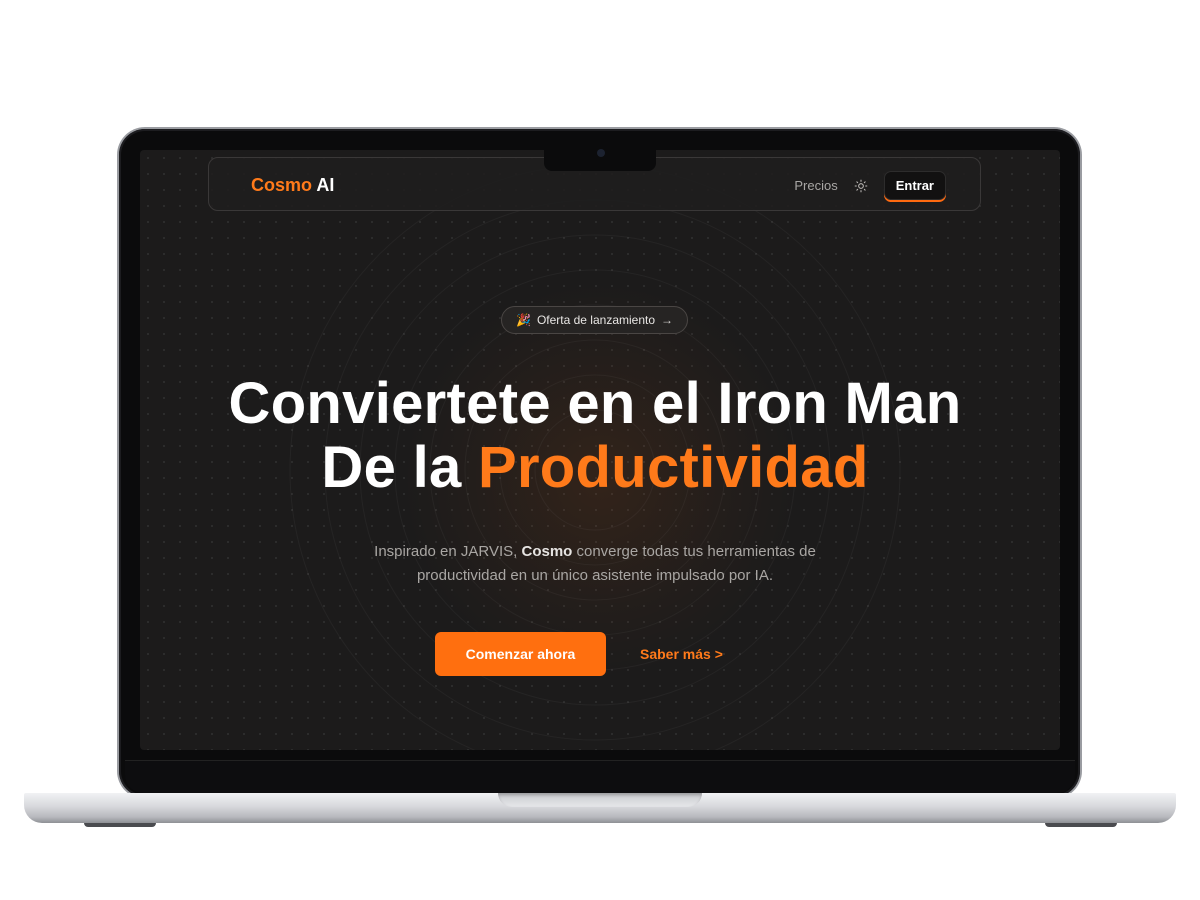 Image resolution: width=1200 pixels, height=900 pixels. Describe the element at coordinates (523, 320) in the screenshot. I see `party-popper-icon: 🎉` at that location.